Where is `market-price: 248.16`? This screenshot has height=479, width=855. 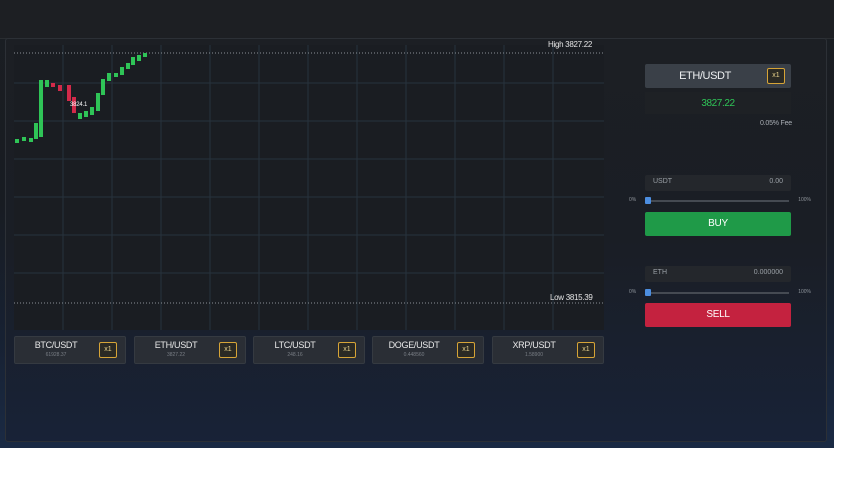
market-price: 248.16 is located at coordinates (295, 355).